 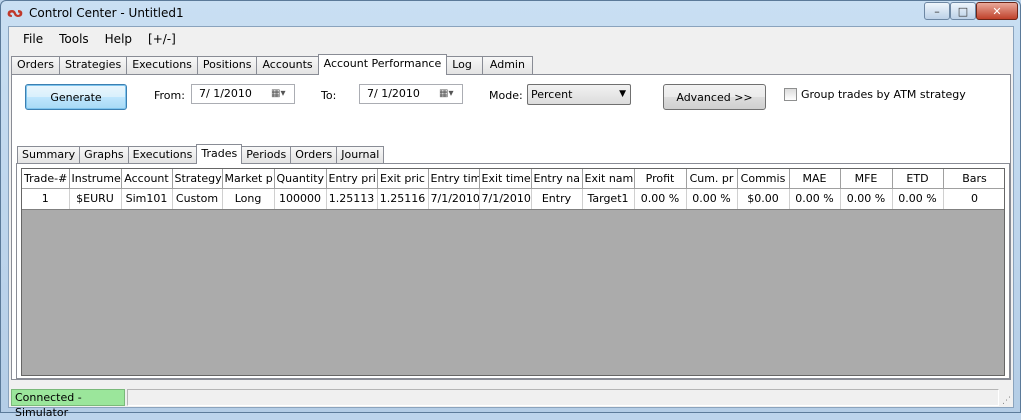 What do you see at coordinates (511, 39) in the screenshot?
I see `menu-bar: File Tools Help [+/-]` at bounding box center [511, 39].